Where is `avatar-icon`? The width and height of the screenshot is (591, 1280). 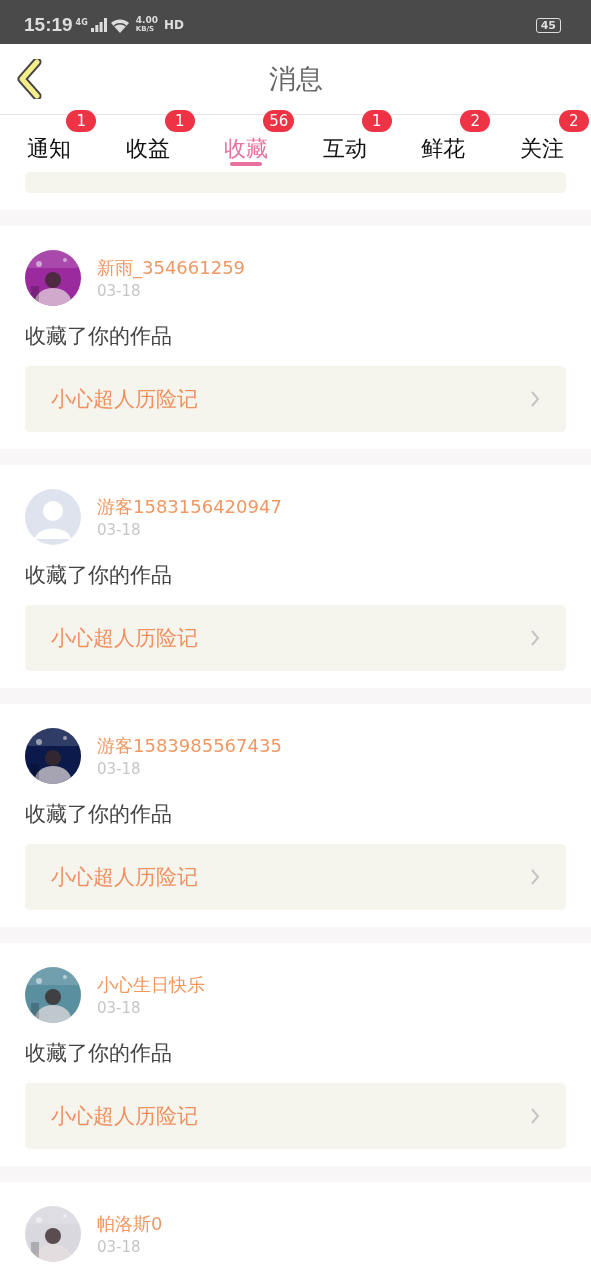
avatar-icon is located at coordinates (53, 517).